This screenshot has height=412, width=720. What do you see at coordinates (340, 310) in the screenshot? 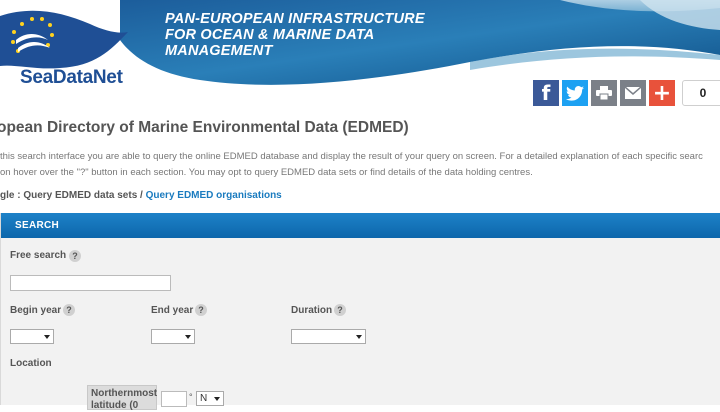
I see `duration-help-icon: ?` at bounding box center [340, 310].